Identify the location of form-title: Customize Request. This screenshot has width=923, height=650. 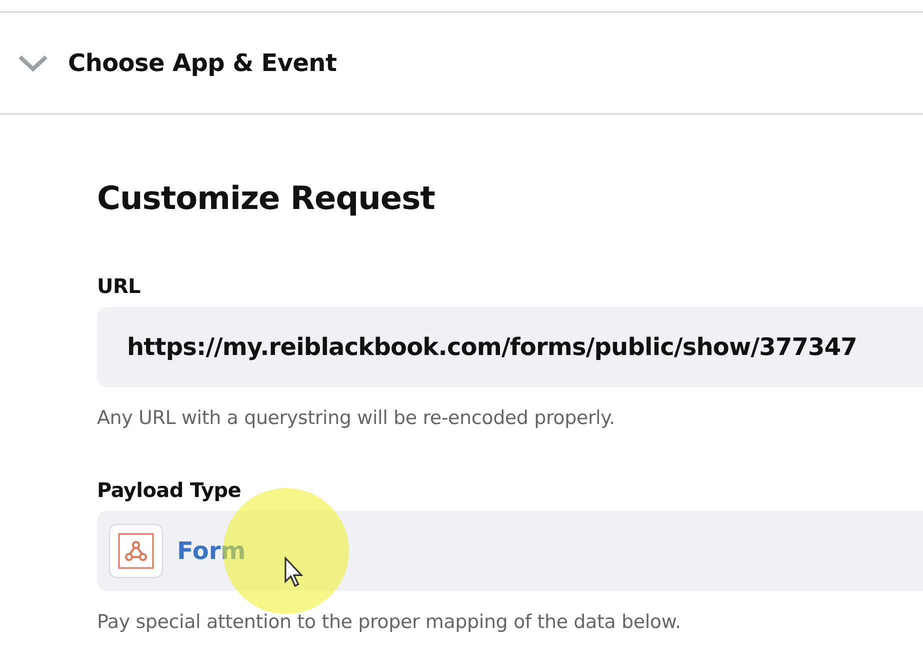
(266, 198).